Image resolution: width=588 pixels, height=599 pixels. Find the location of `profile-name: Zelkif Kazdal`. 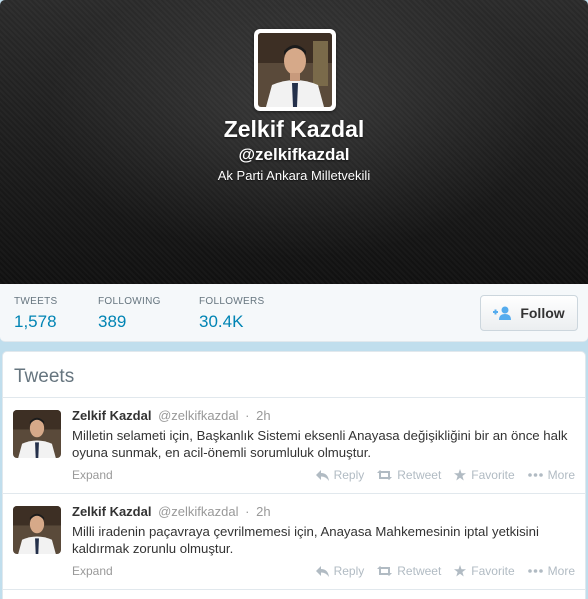

profile-name: Zelkif Kazdal is located at coordinates (294, 129).